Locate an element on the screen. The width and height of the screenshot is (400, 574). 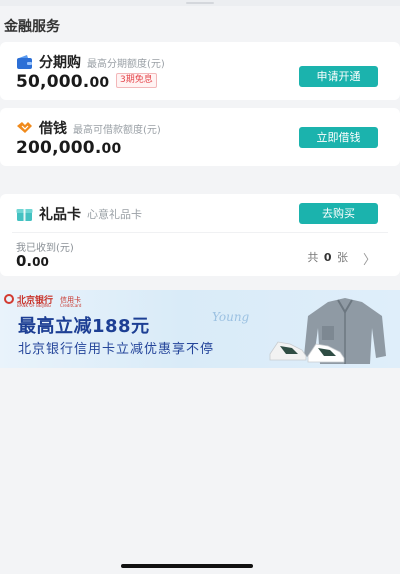
loan-desc: 最高可借款额度(元) is located at coordinates (117, 130).